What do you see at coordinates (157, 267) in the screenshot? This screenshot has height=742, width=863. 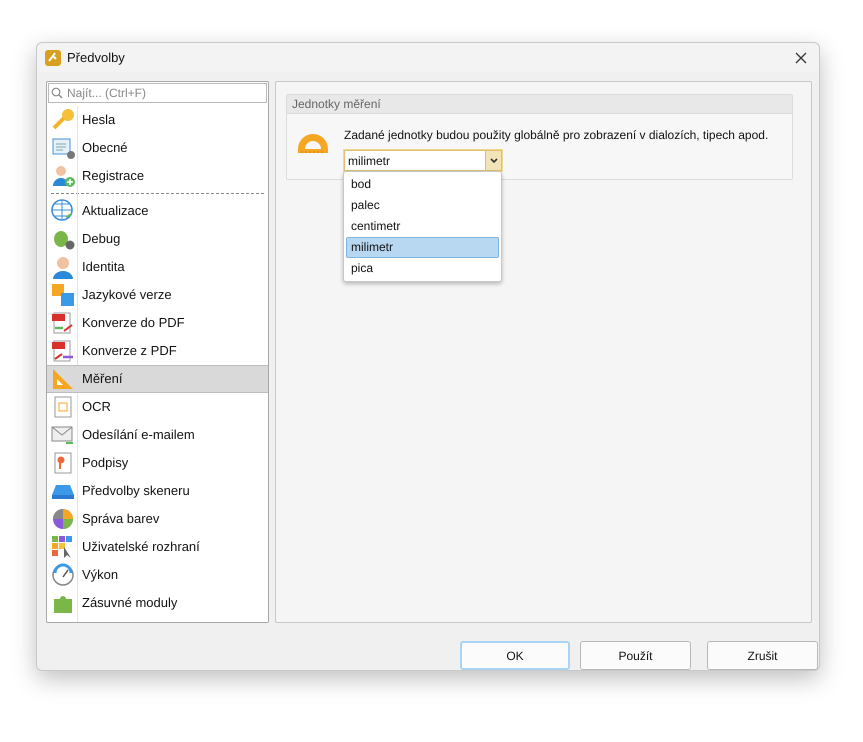 I see `sidebar-item: Identita` at bounding box center [157, 267].